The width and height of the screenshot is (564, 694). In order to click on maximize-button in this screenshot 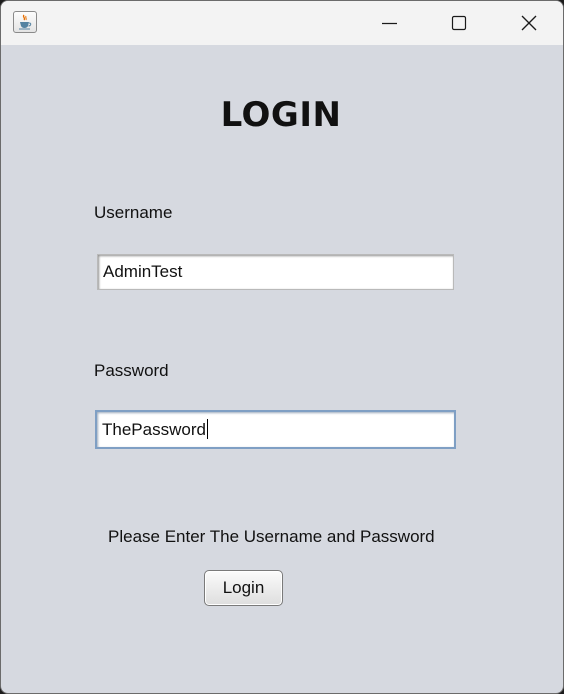, I will do `click(458, 23)`.